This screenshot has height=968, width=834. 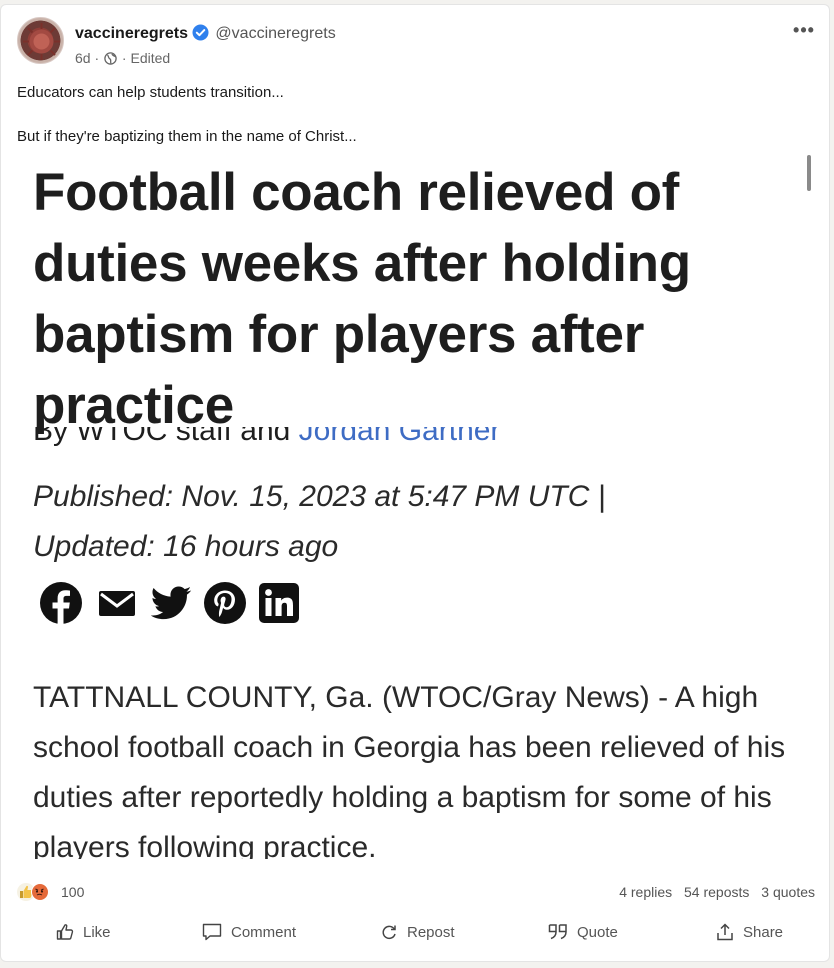 What do you see at coordinates (725, 932) in the screenshot?
I see `share-icon` at bounding box center [725, 932].